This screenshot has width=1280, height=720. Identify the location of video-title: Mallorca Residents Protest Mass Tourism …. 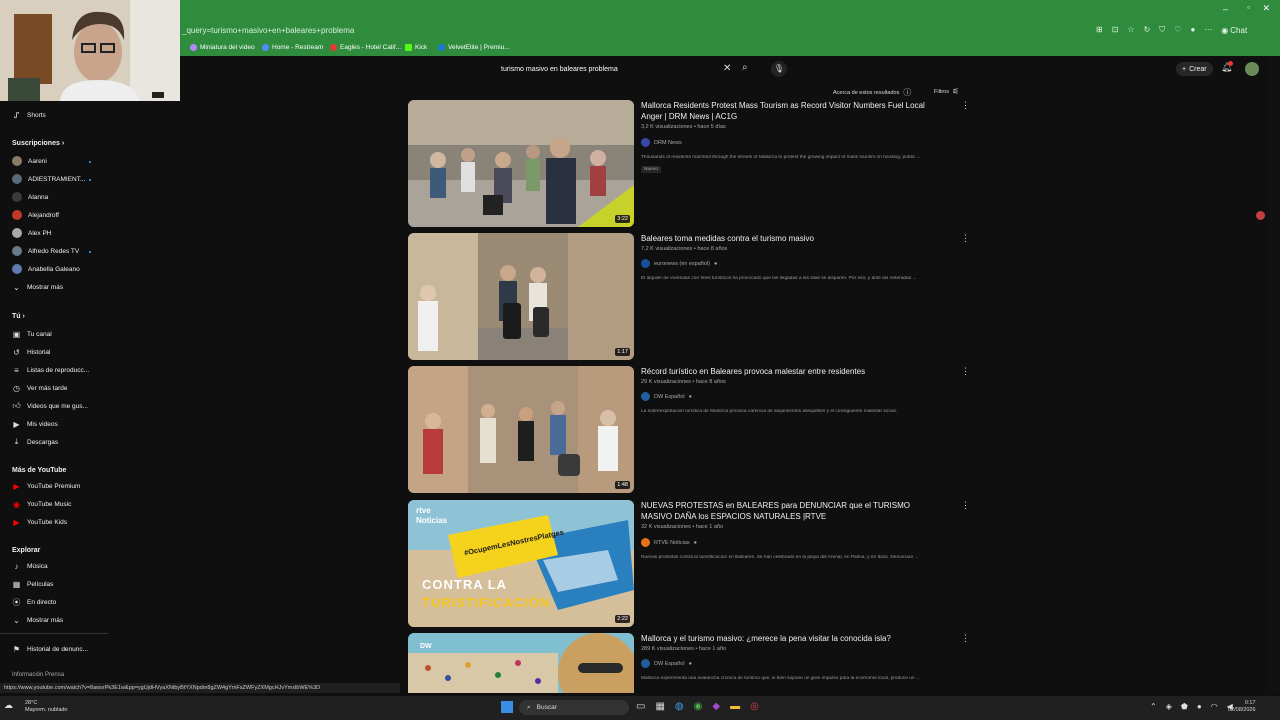
(791, 111).